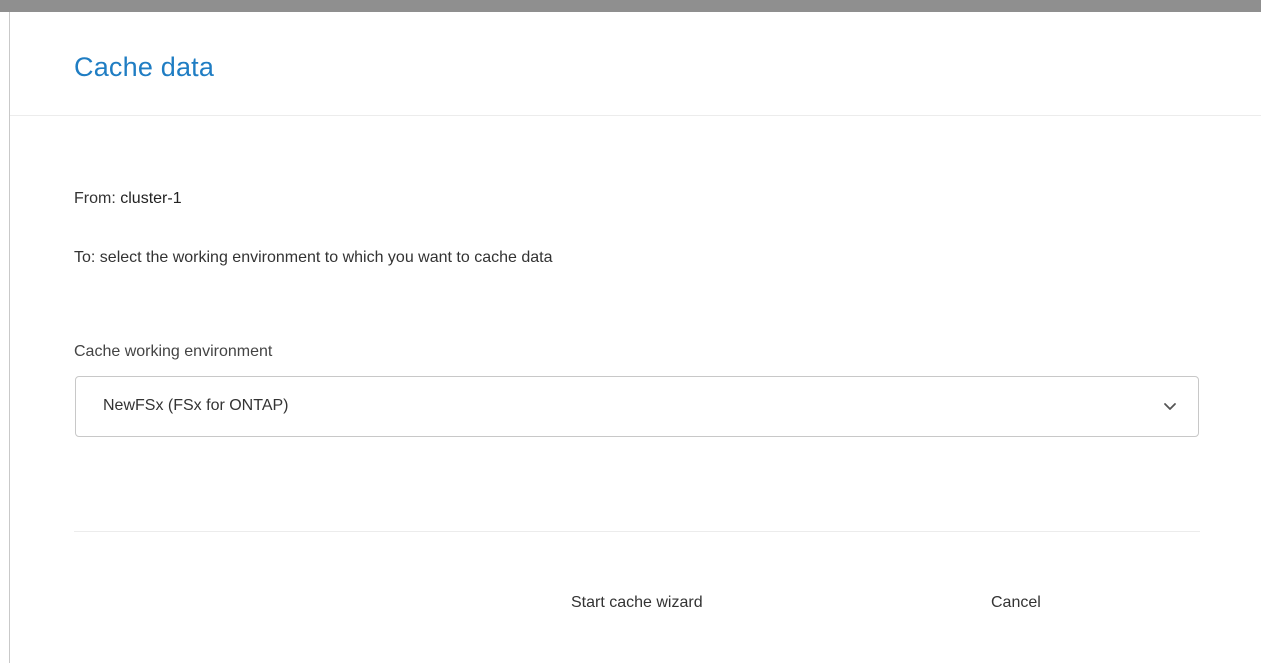 The height and width of the screenshot is (663, 1261). Describe the element at coordinates (151, 198) in the screenshot. I see `from-value: cluster-1` at that location.